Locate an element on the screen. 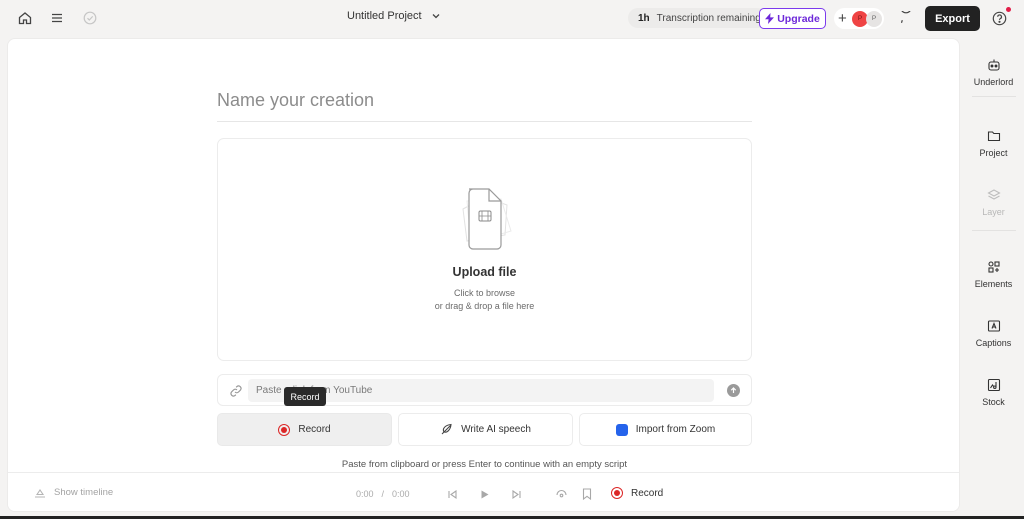  stock-icon is located at coordinates (993, 385).